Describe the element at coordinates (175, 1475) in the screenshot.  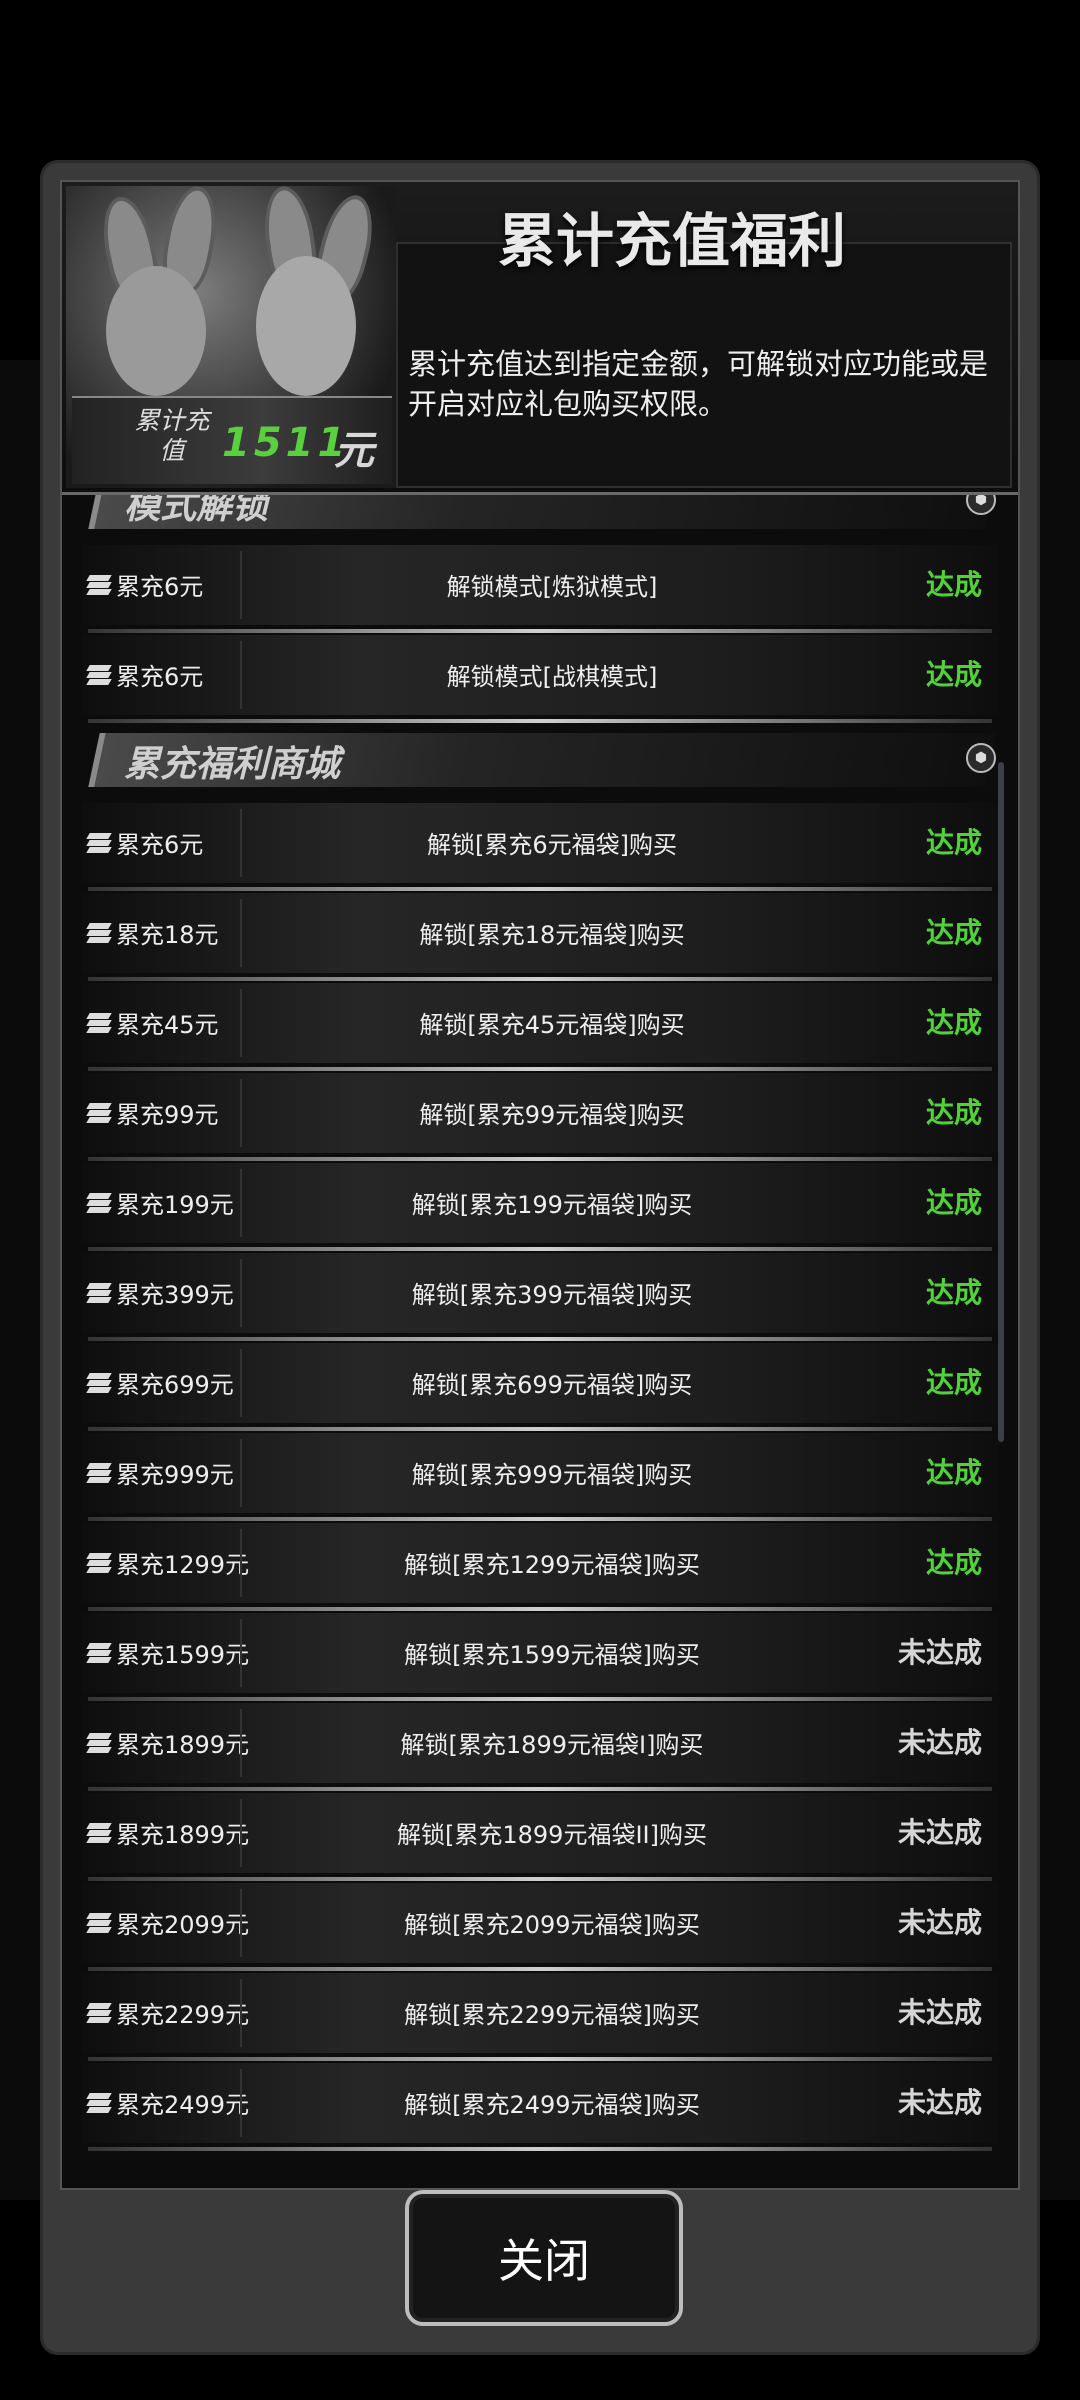
I see `requirement-text: 累充999元` at that location.